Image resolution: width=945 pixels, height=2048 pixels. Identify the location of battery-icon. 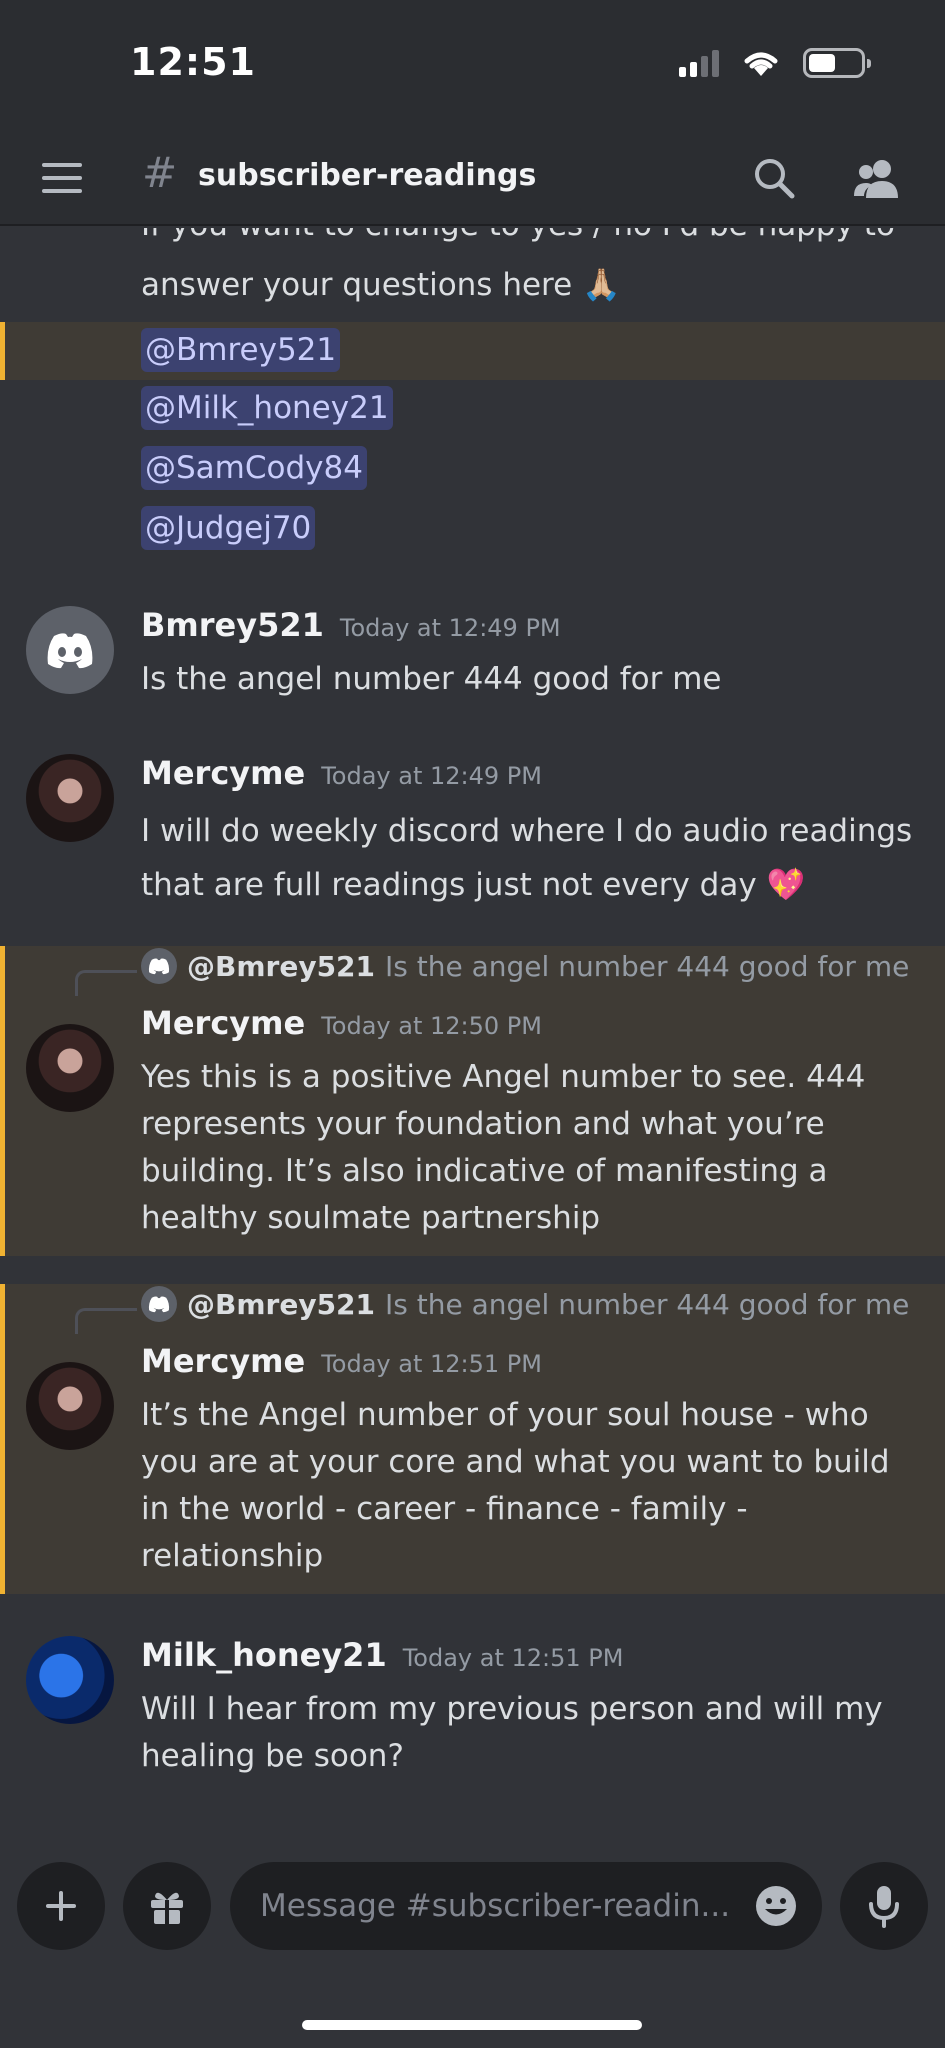
(837, 63).